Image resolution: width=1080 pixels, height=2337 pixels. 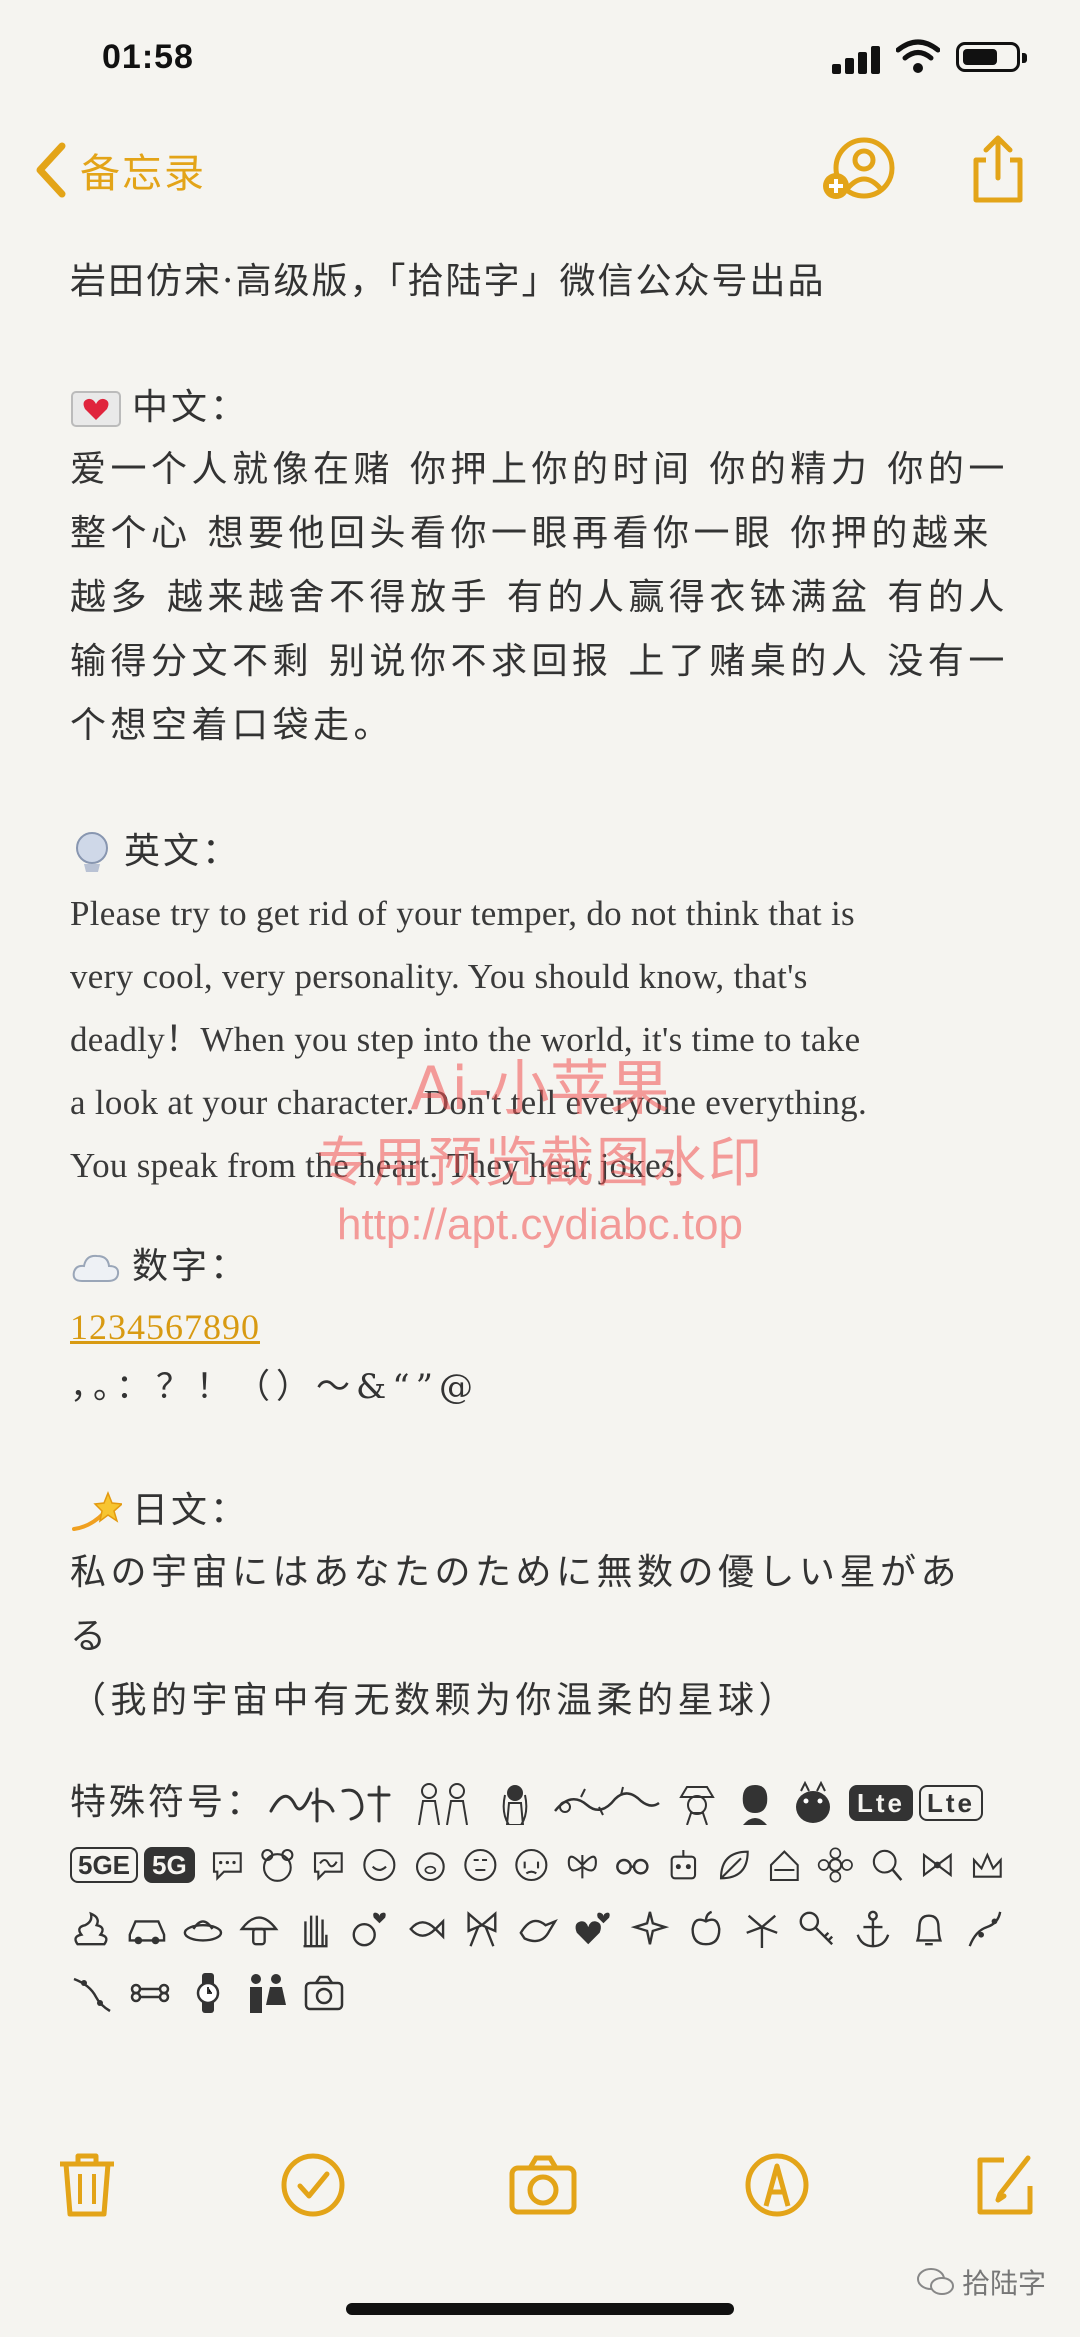 I want to click on wechat-credit: 拾陆字, so click(x=981, y=2282).